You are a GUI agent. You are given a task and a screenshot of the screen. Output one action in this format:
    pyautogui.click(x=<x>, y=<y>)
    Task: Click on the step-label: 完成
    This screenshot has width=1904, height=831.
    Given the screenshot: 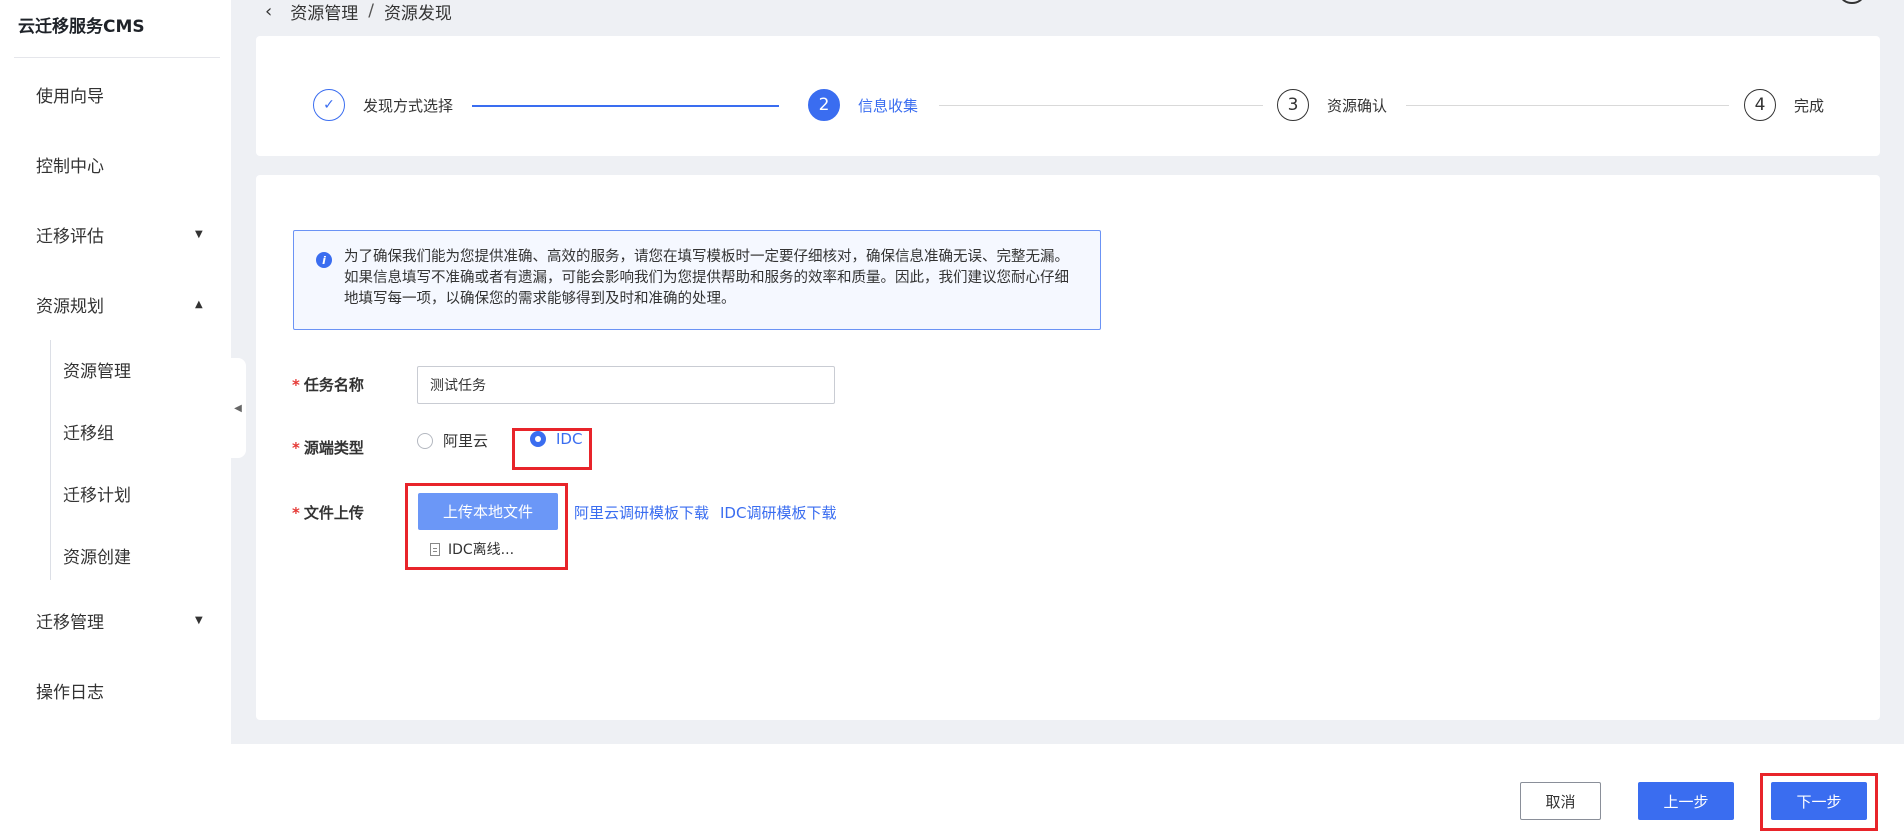 What is the action you would take?
    pyautogui.click(x=1809, y=105)
    